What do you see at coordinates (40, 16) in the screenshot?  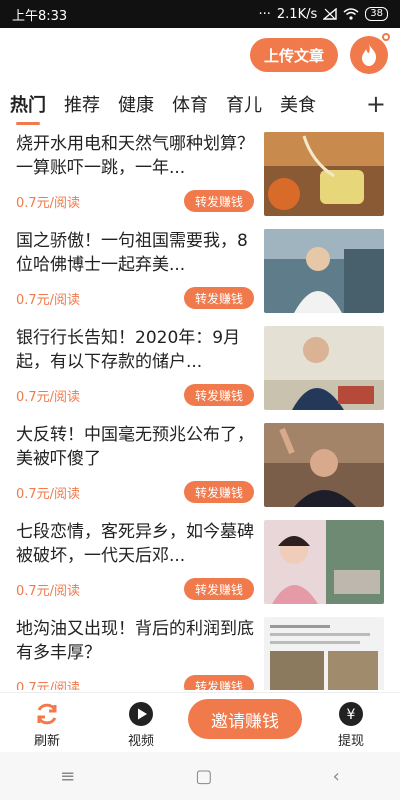 I see `status-time: 上午8:33` at bounding box center [40, 16].